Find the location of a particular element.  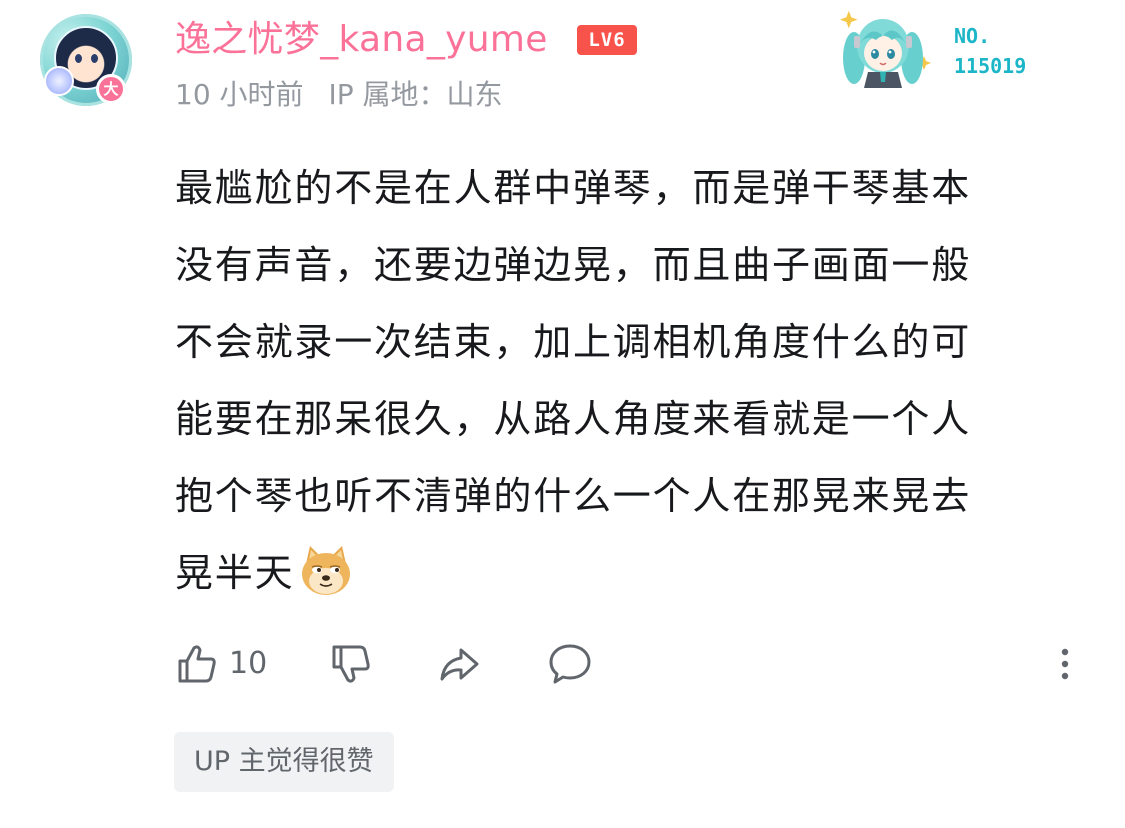

fan-badge-character-icon is located at coordinates (885, 49).